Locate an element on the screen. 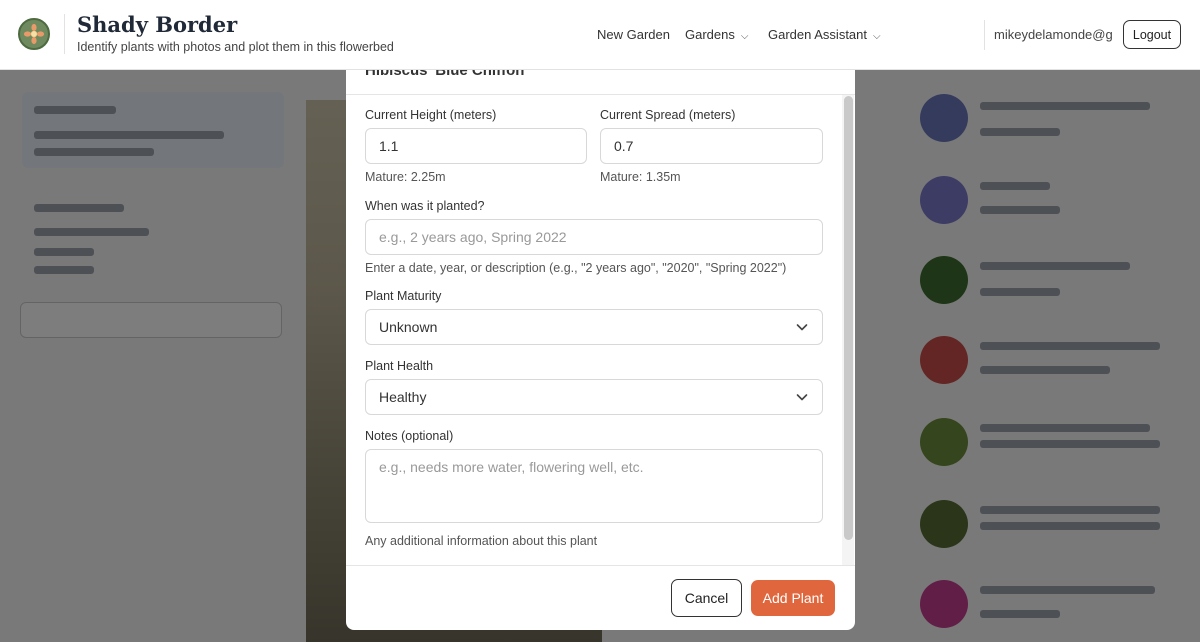 This screenshot has width=1200, height=642. brand-divider is located at coordinates (64, 34).